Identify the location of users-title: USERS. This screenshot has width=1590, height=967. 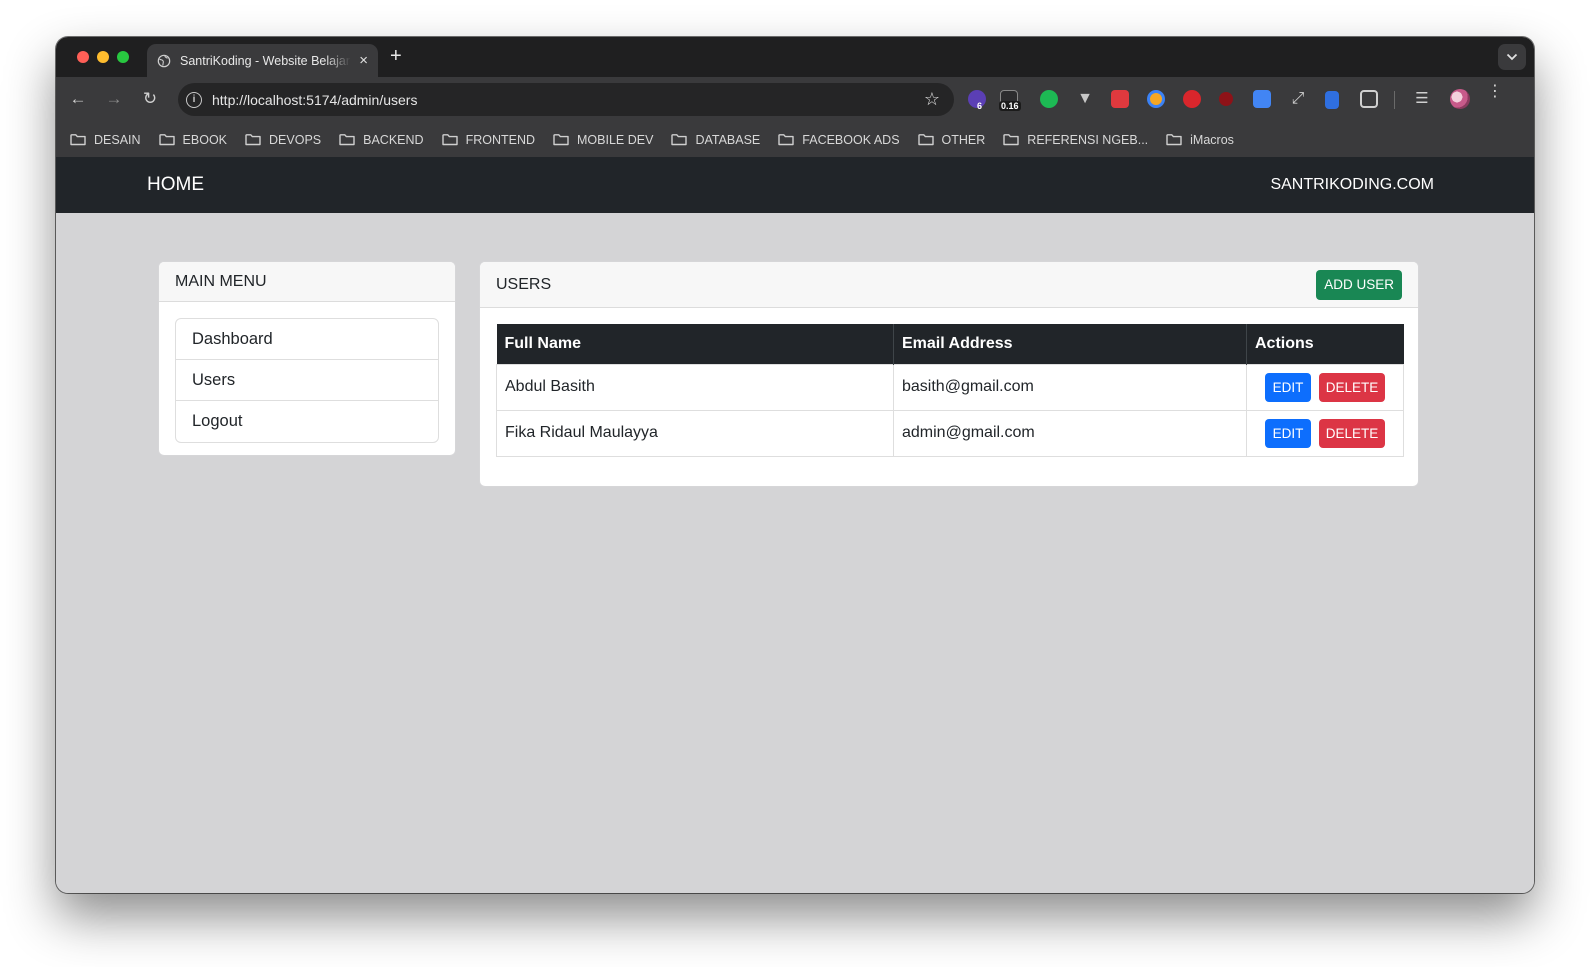
(524, 284).